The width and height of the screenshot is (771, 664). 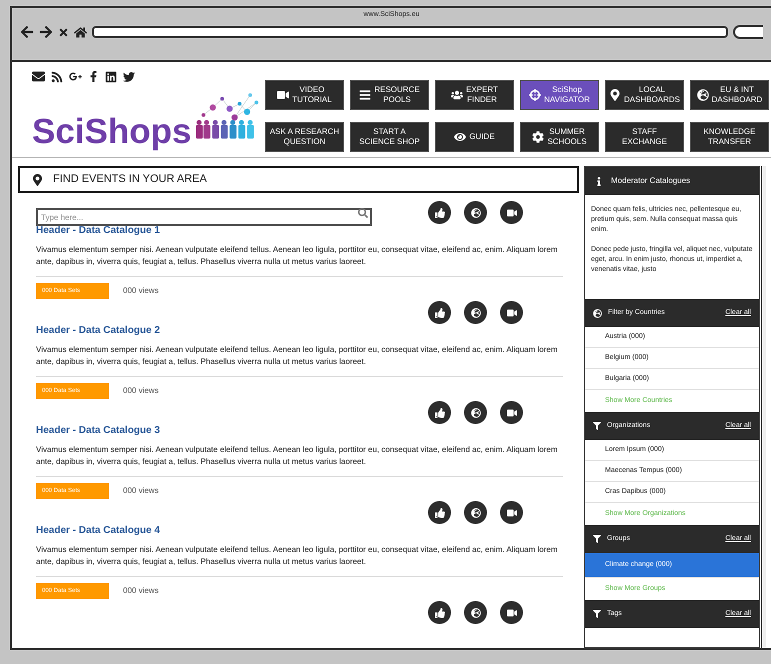 What do you see at coordinates (46, 32) in the screenshot?
I see `forward-icon` at bounding box center [46, 32].